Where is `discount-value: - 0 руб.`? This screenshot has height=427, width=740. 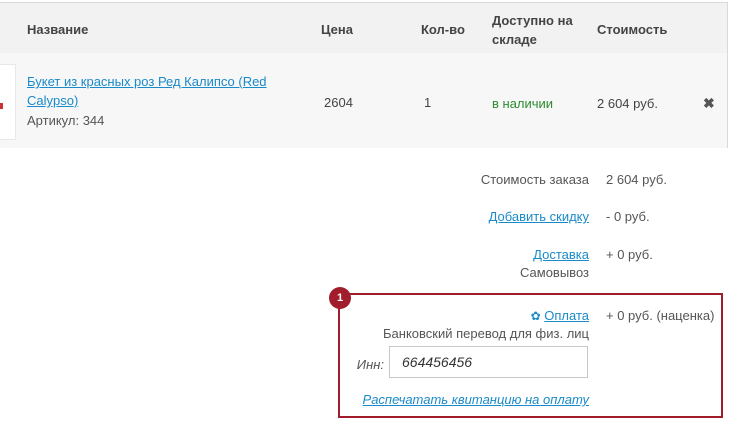
discount-value: - 0 руб. is located at coordinates (628, 216).